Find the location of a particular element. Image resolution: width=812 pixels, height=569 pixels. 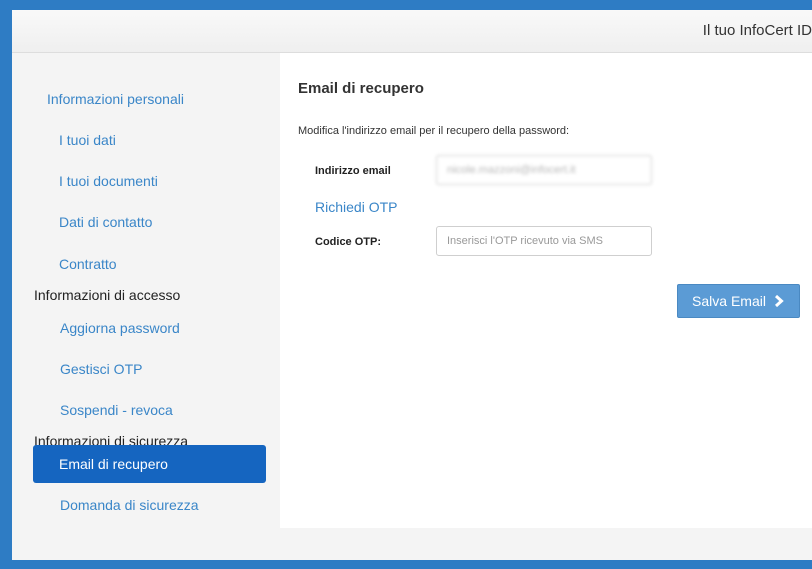

request-otp-link: Richiedi OTP is located at coordinates (356, 207).